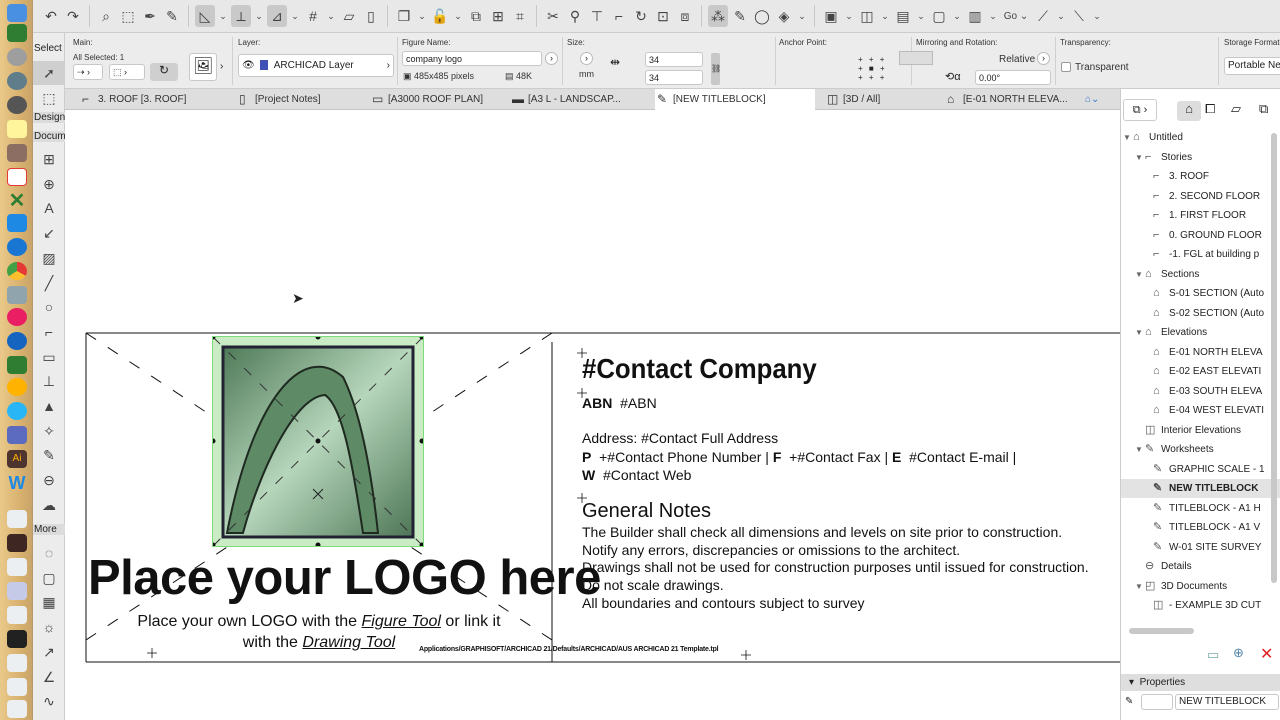  Describe the element at coordinates (872, 68) in the screenshot. I see `anchor-point-grid: + + + + ■ + + + +` at that location.